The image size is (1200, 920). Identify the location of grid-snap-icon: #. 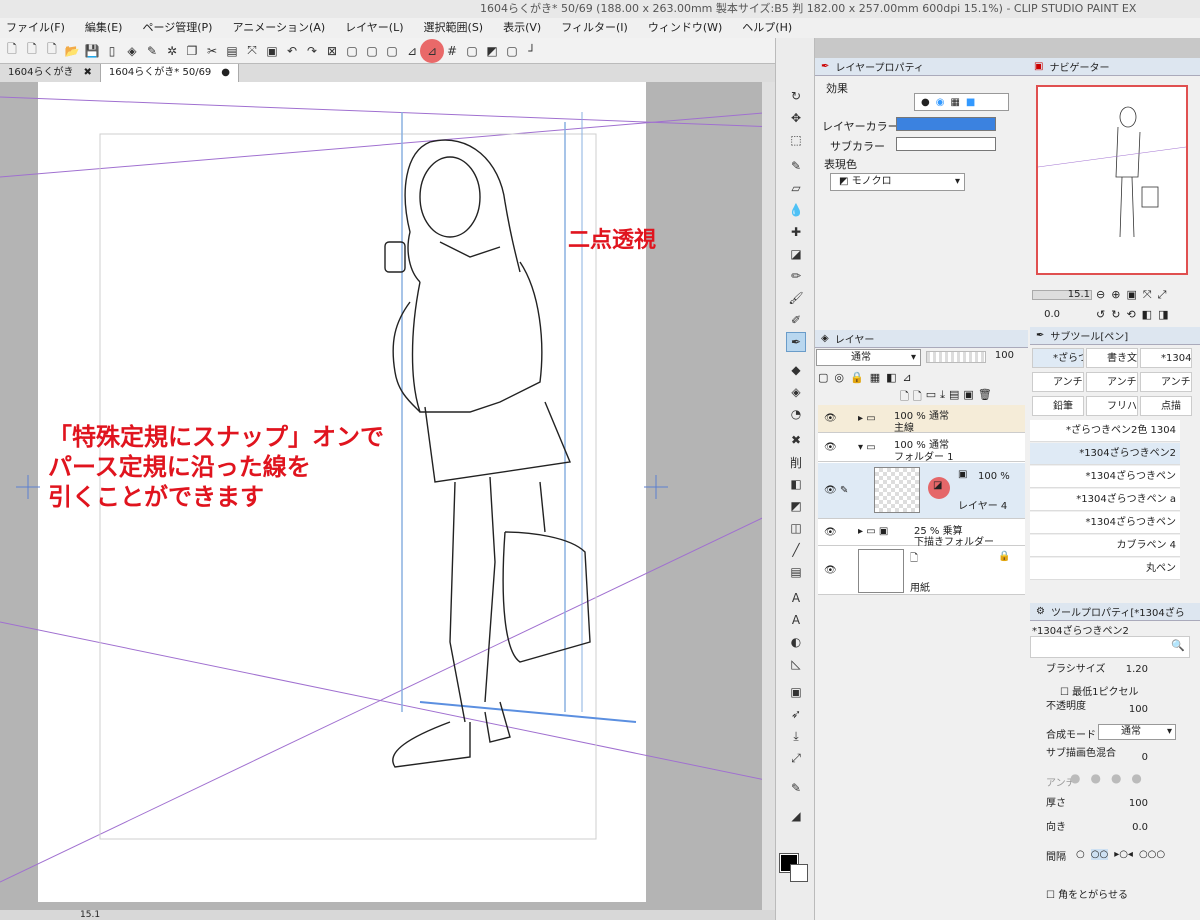
(452, 51).